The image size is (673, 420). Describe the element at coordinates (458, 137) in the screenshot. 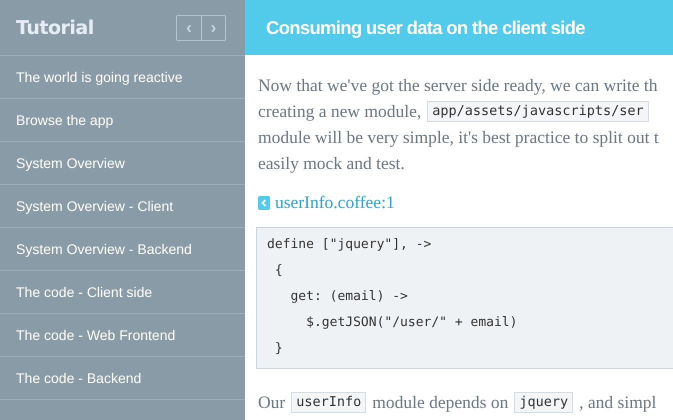

I see `paragraph-text: module will be very simple, it's best practice to split out t` at that location.